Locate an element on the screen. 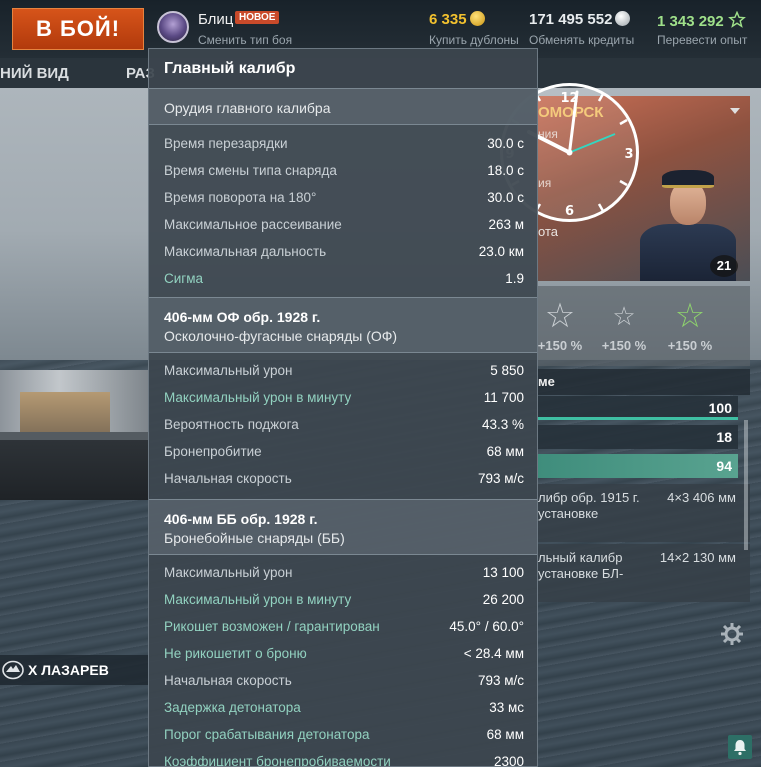  stat-label: Время перезарядки is located at coordinates (226, 143).